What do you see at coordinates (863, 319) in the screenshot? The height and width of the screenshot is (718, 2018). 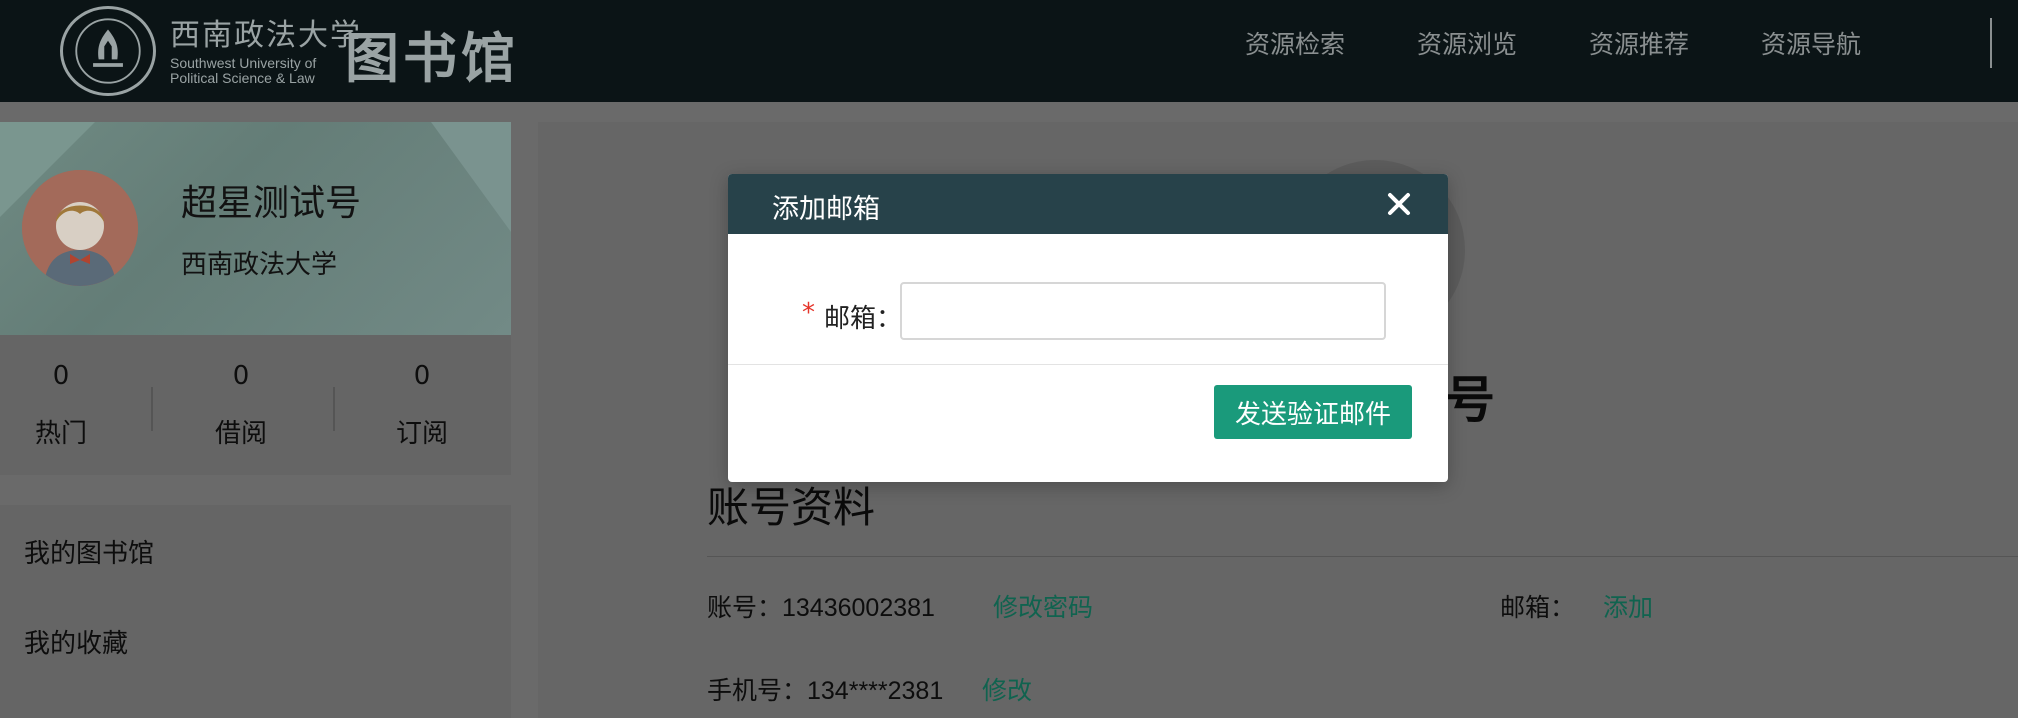 I see `email-field-label: 邮箱：` at bounding box center [863, 319].